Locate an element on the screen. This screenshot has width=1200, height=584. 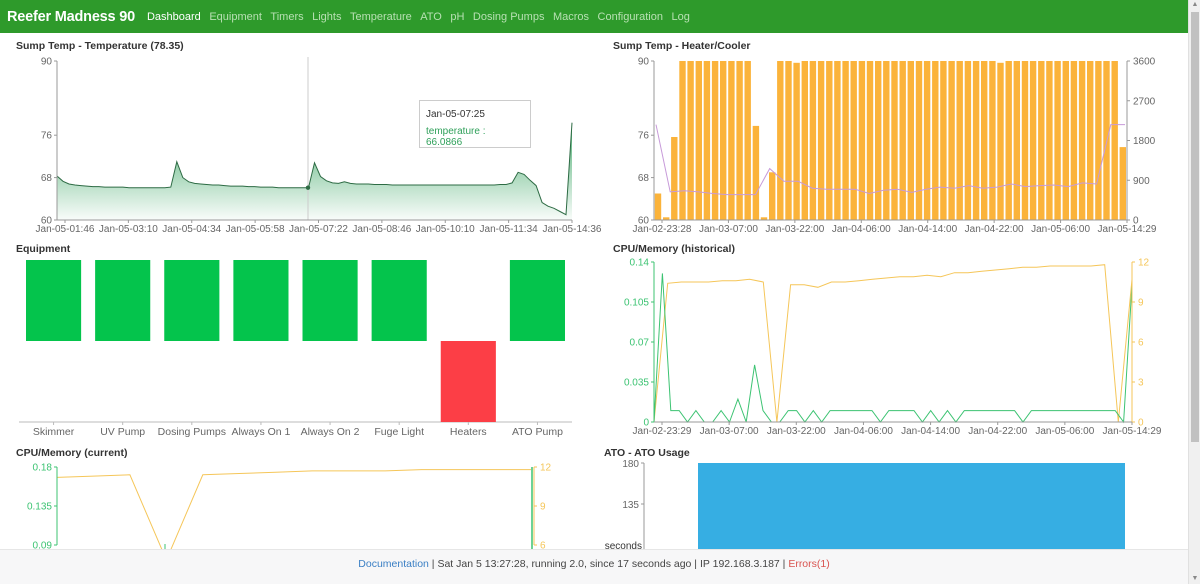
heater-y-right-tick-label: 2700 is located at coordinates (1144, 101).